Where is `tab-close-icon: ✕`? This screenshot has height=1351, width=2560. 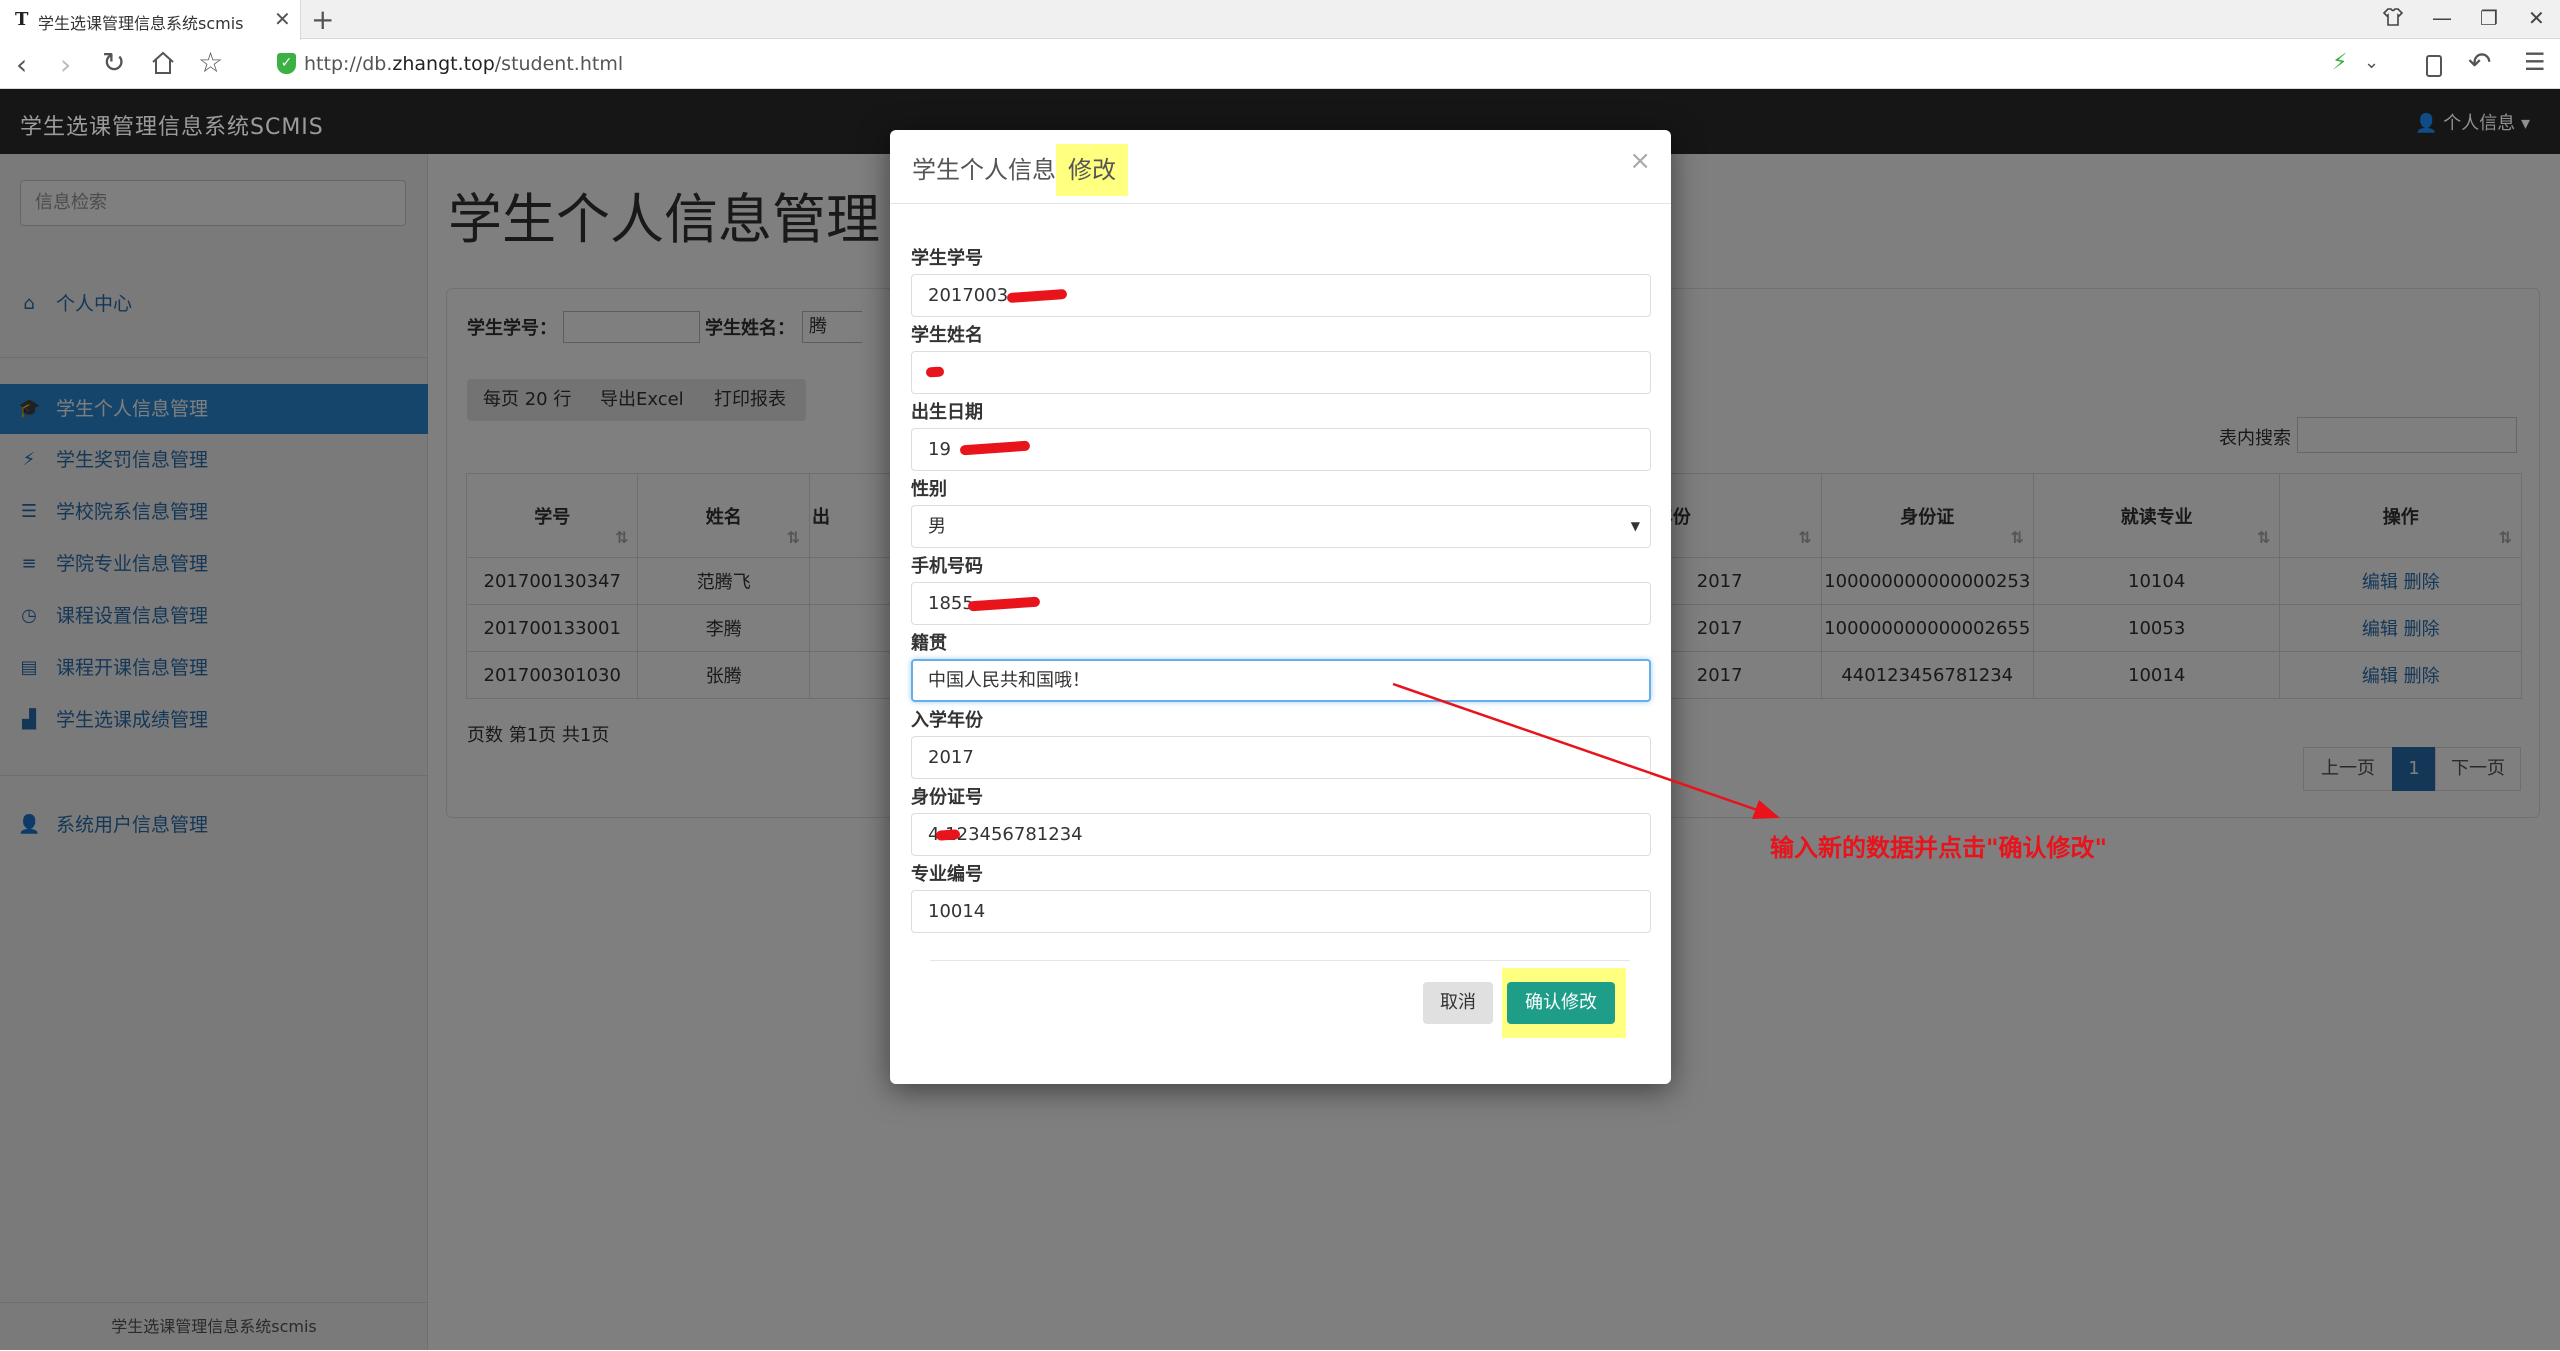
tab-close-icon: ✕ is located at coordinates (282, 19).